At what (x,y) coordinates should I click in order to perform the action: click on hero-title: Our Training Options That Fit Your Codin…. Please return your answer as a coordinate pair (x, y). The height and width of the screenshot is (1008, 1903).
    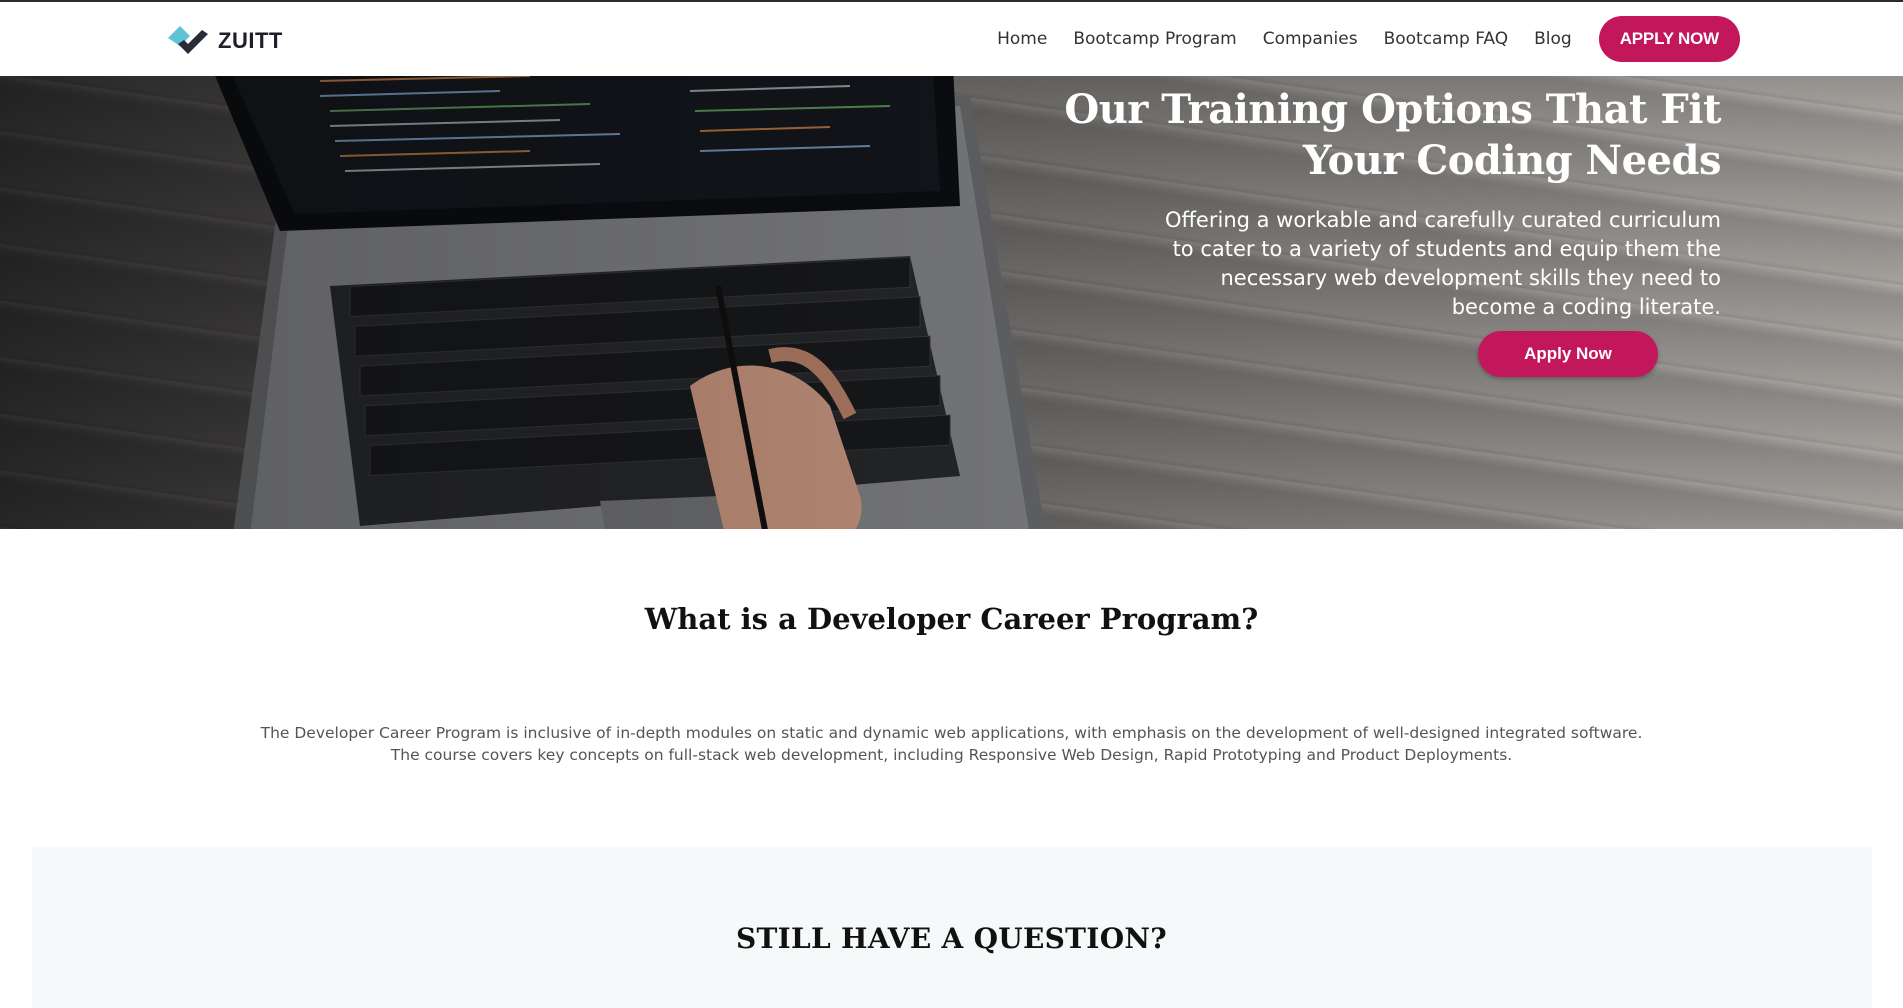
    Looking at the image, I should click on (1392, 135).